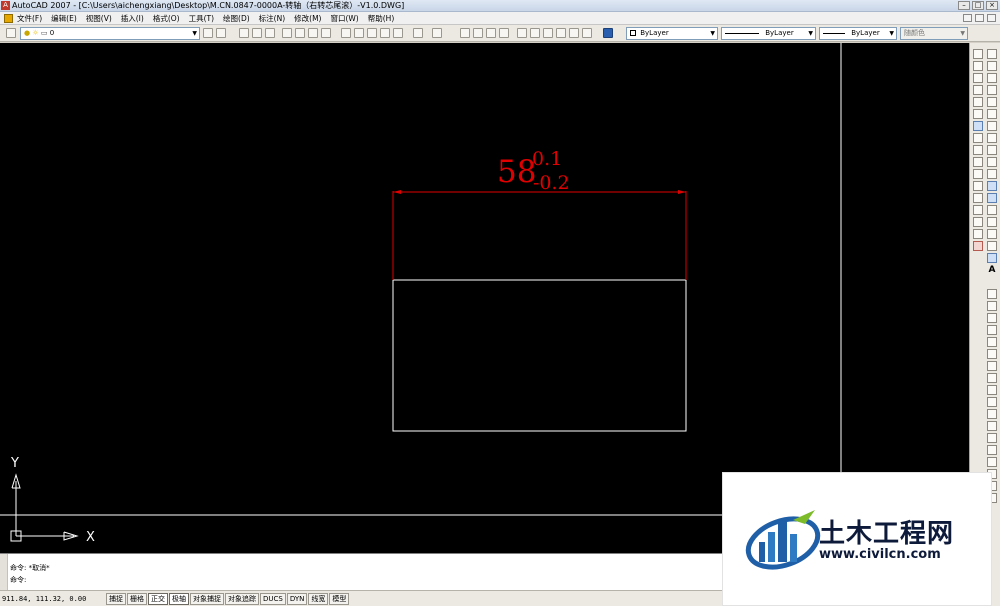  Describe the element at coordinates (372, 33) in the screenshot. I see `paste-icon` at that location.